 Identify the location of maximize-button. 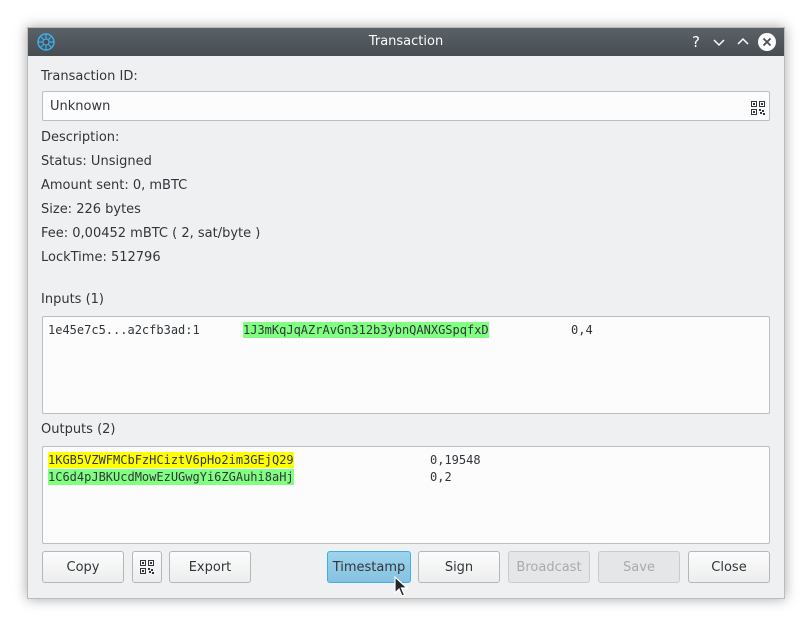
(743, 42).